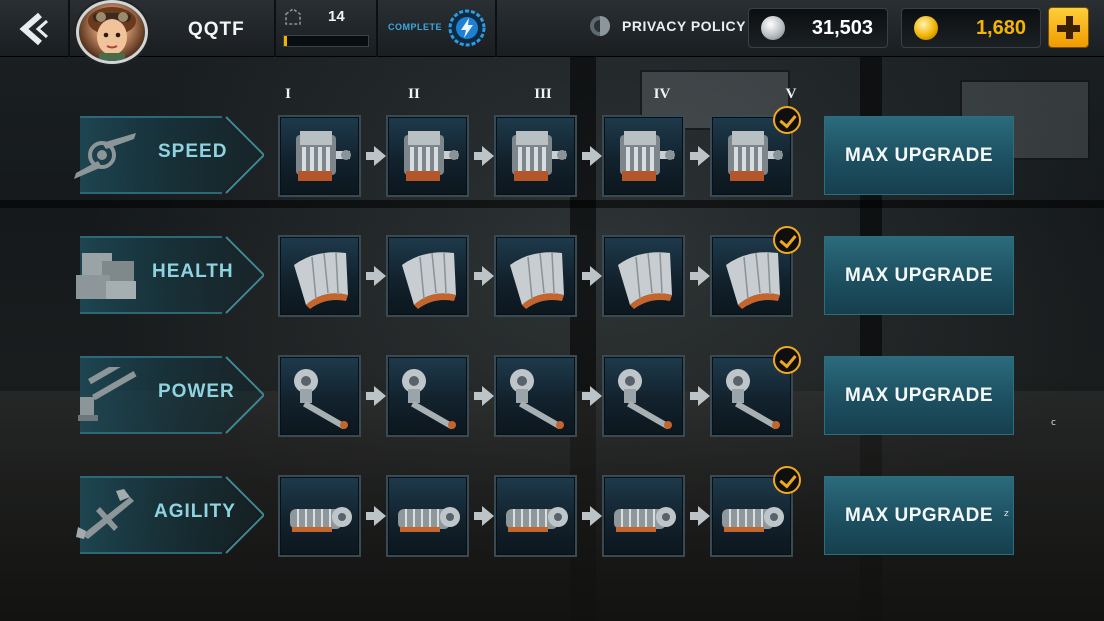 This screenshot has height=621, width=1104. What do you see at coordinates (926, 28) in the screenshot?
I see `gold-coin-icon` at bounding box center [926, 28].